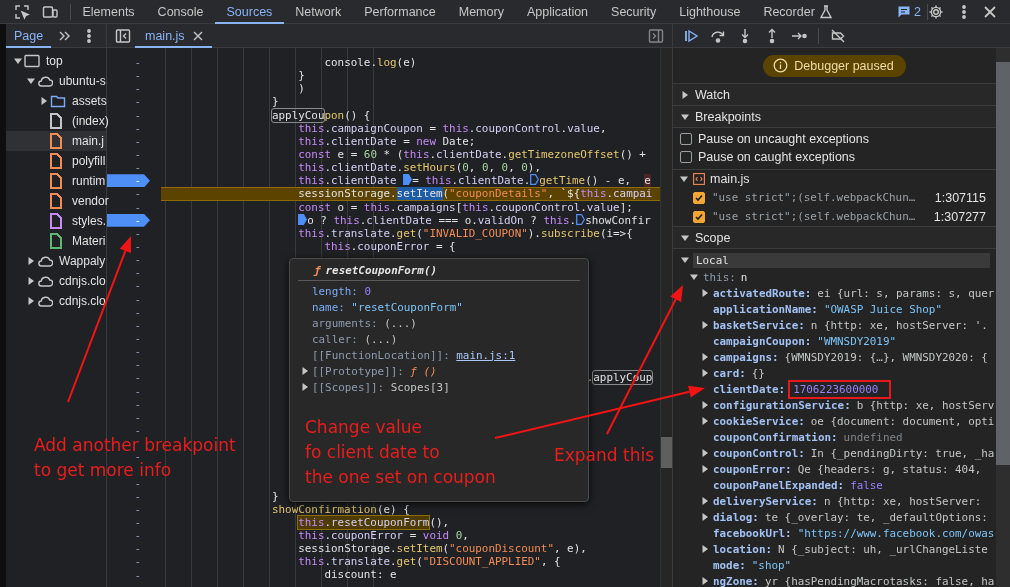  I want to click on code-text: sessionStorage.setItem("couponDiscount", e),, so click(442, 549).